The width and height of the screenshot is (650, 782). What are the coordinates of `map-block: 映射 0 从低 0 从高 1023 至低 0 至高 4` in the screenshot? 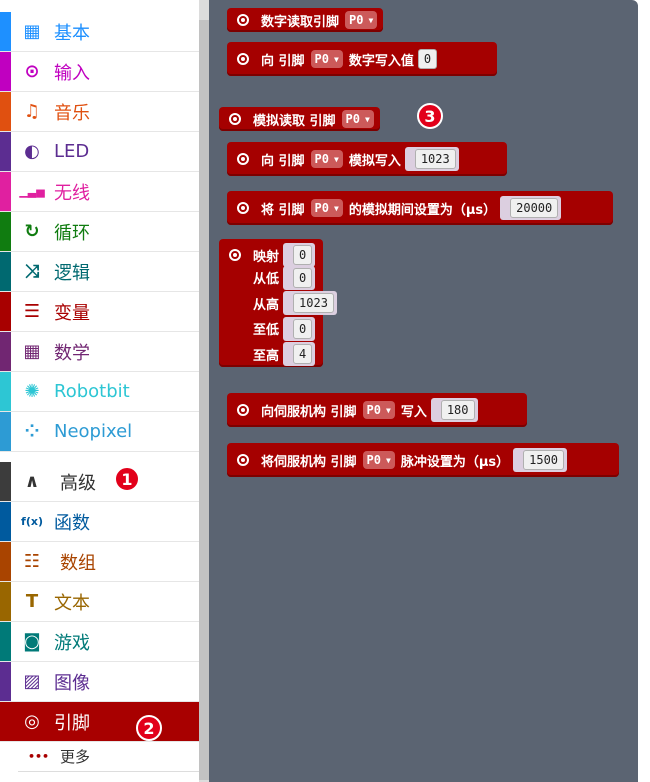 It's located at (278, 303).